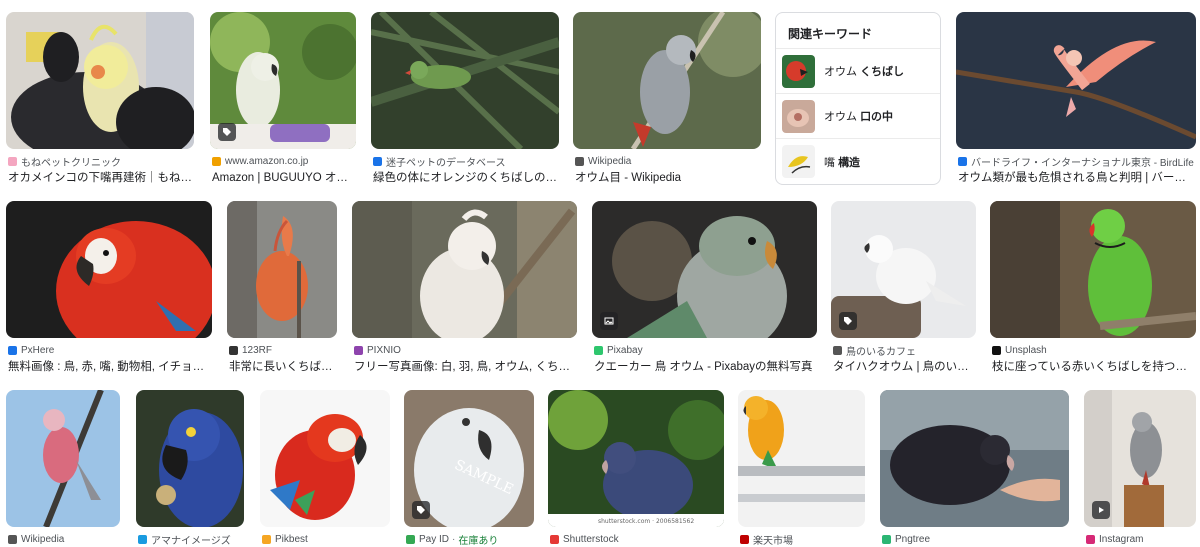 This screenshot has height=547, width=1200. I want to click on image-result-13: アマナイメージズ, so click(190, 468).